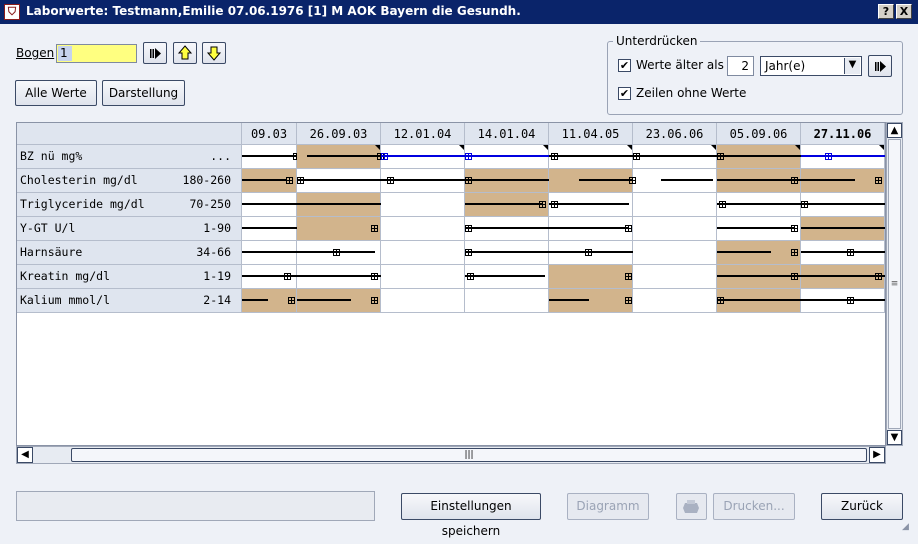 This screenshot has width=918, height=544. I want to click on alle-werte-button: Alle Werte, so click(56, 93).